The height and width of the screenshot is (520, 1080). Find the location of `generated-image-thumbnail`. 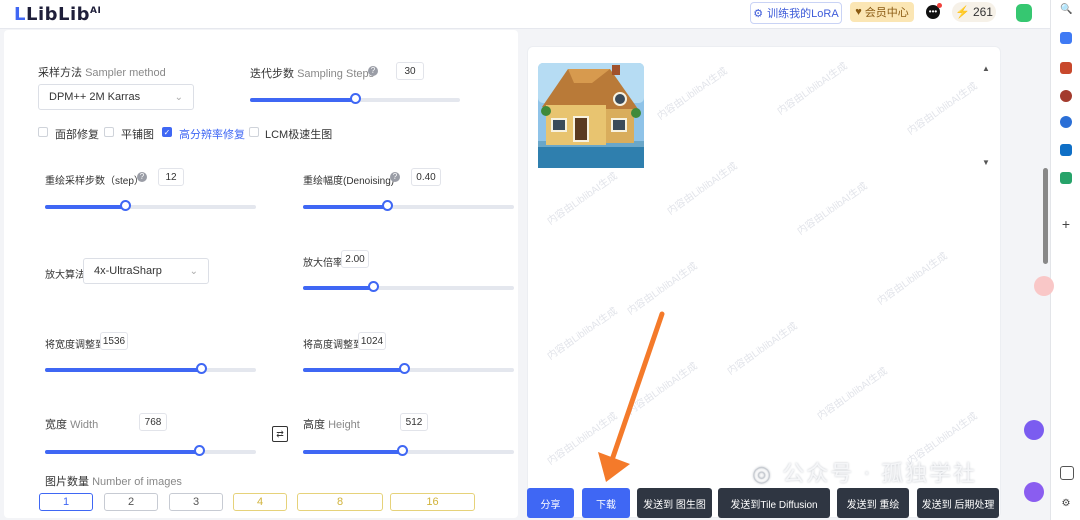

generated-image-thumbnail is located at coordinates (591, 115).